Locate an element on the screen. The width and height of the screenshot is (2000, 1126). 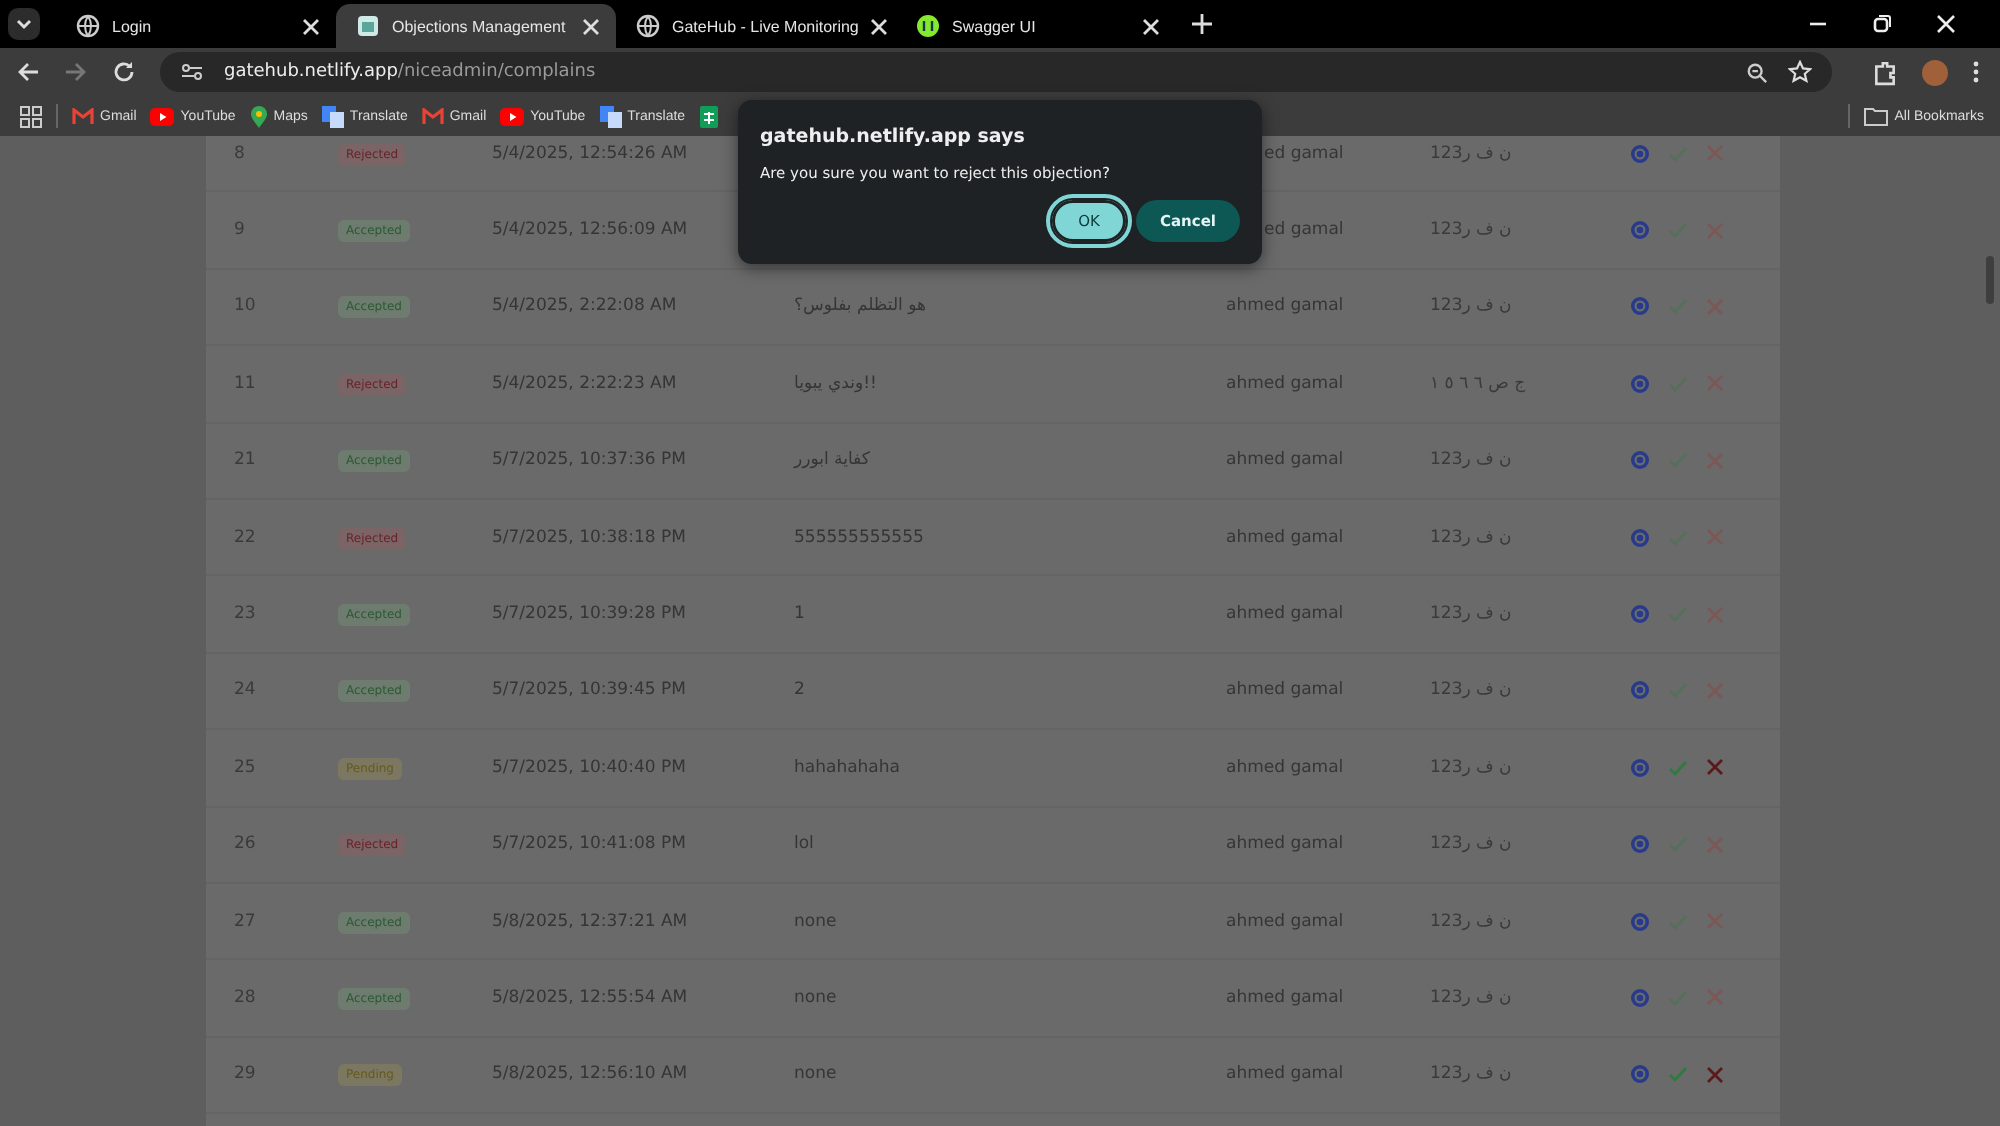
browser-tab: Swagger UI is located at coordinates (1036, 26).